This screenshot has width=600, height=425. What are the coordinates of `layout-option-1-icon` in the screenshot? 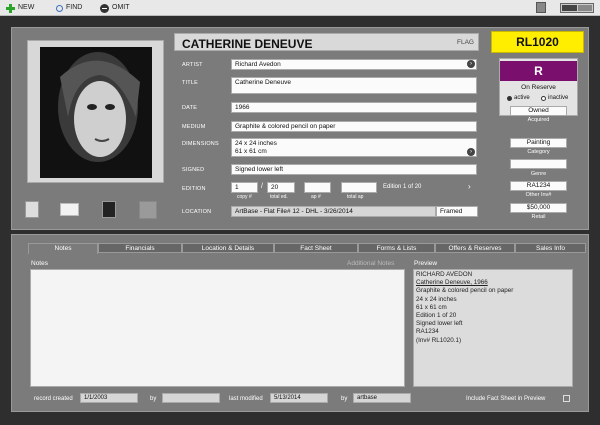 It's located at (569, 8).